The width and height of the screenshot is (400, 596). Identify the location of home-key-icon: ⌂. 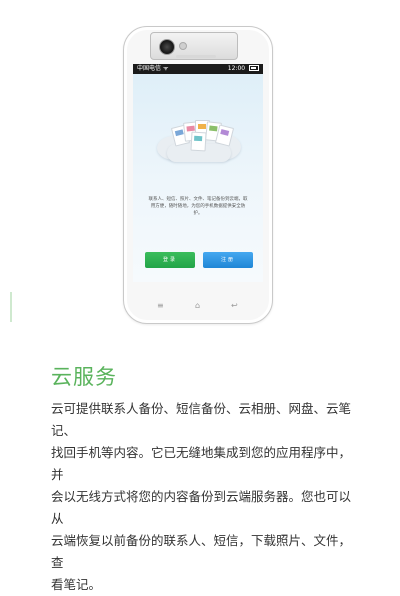
(197, 306).